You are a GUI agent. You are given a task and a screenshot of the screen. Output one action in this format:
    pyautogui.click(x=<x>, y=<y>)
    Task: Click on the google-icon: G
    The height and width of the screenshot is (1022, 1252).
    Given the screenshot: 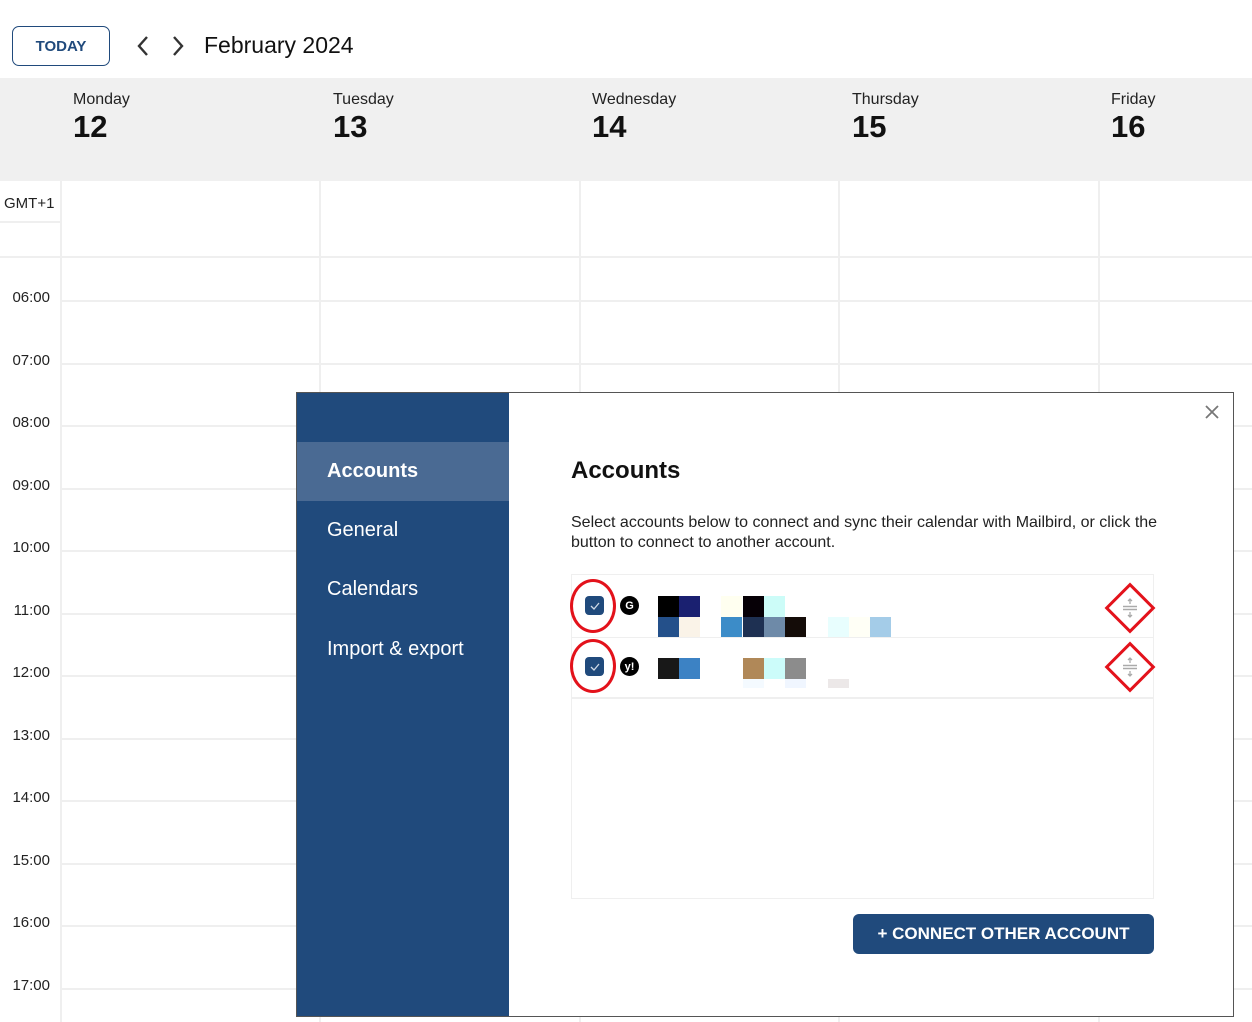 What is the action you would take?
    pyautogui.click(x=629, y=605)
    